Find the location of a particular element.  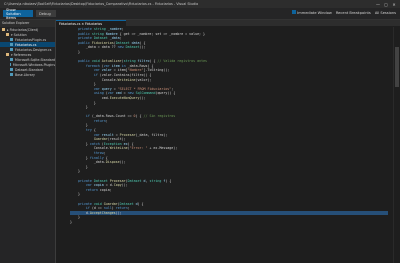

close-icon: ✕ is located at coordinates (394, 4).